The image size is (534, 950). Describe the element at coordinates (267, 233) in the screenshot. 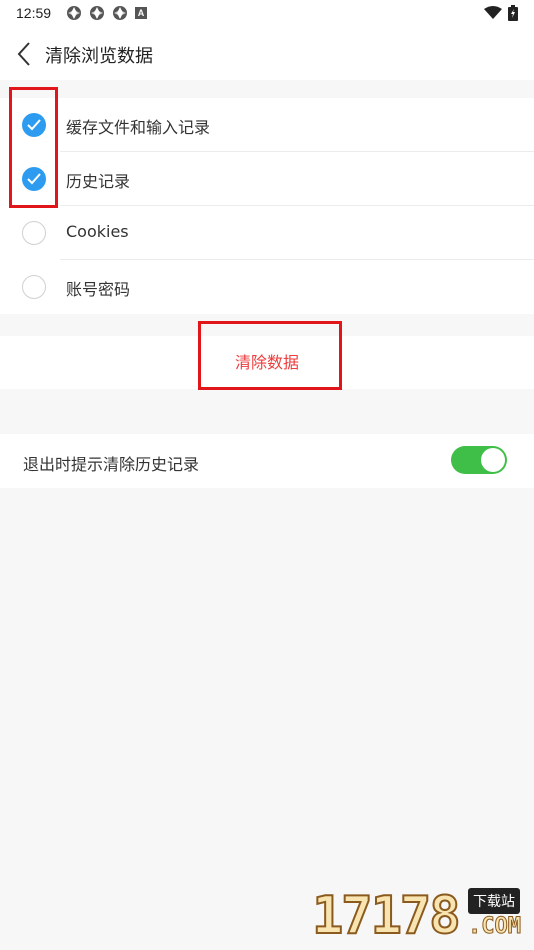

I see `option-cookies: Cookies` at that location.